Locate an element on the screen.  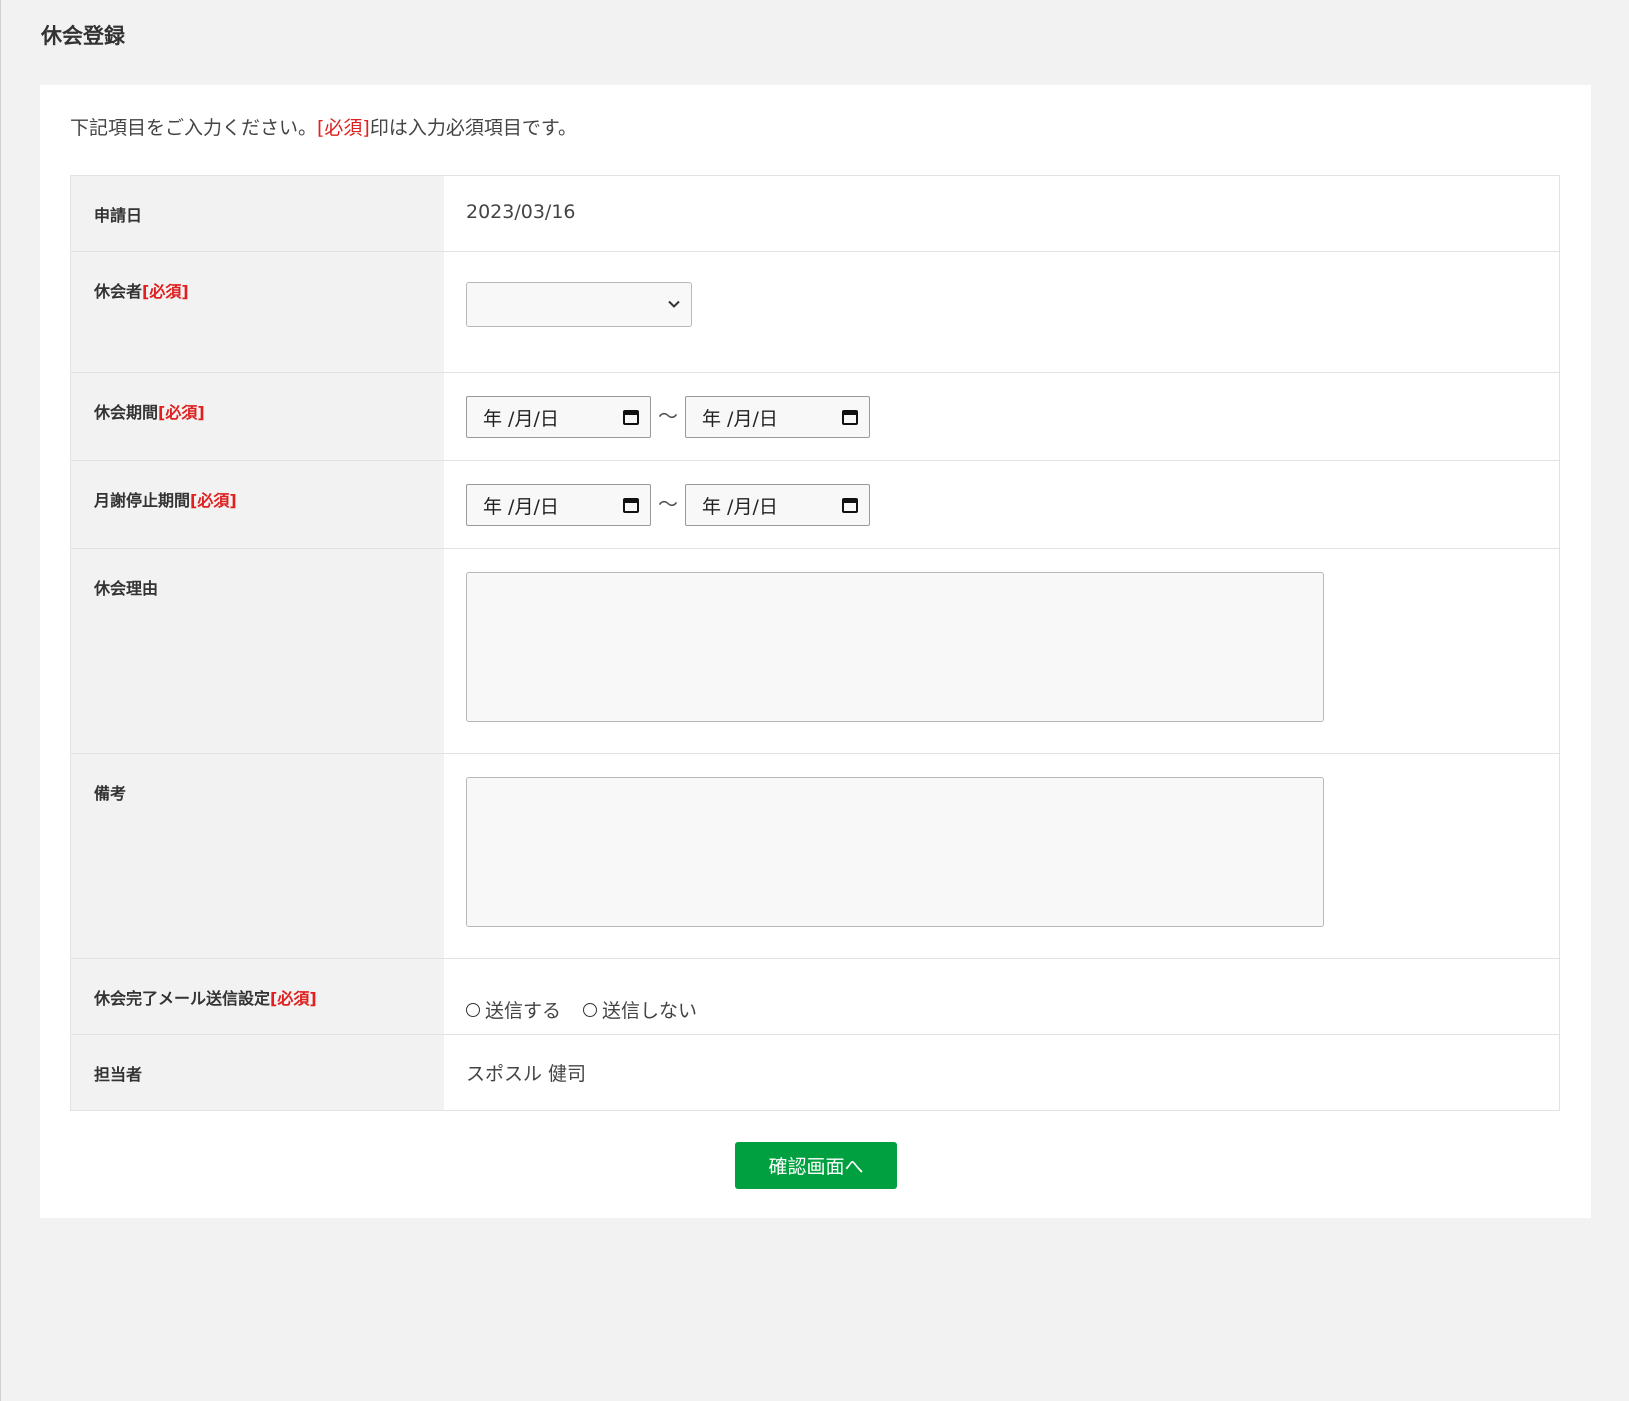
leave-start-date-placeholder: 年 /月/日 is located at coordinates (521, 418).